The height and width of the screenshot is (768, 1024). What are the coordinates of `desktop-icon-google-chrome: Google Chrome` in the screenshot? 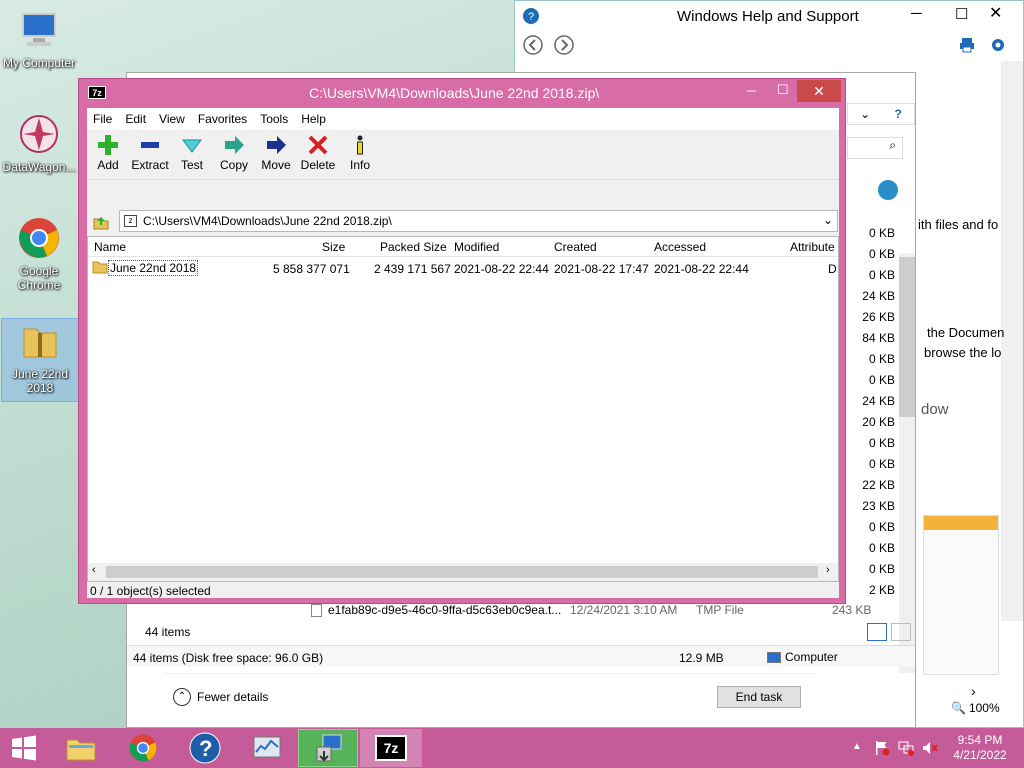 It's located at (39, 254).